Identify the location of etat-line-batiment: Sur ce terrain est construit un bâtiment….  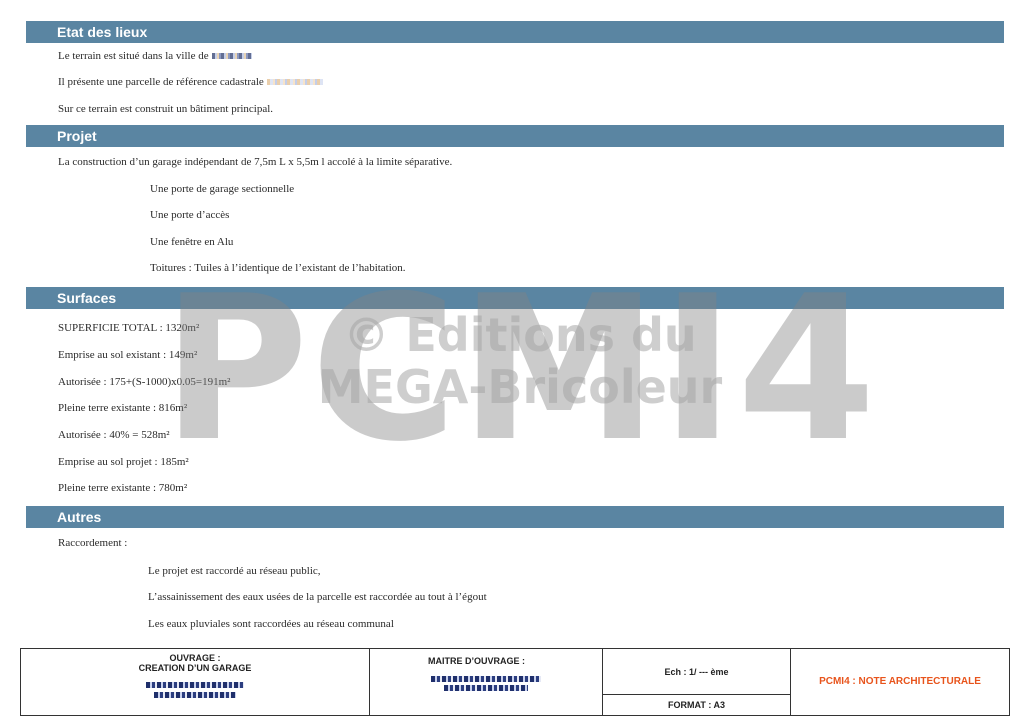
(166, 109).